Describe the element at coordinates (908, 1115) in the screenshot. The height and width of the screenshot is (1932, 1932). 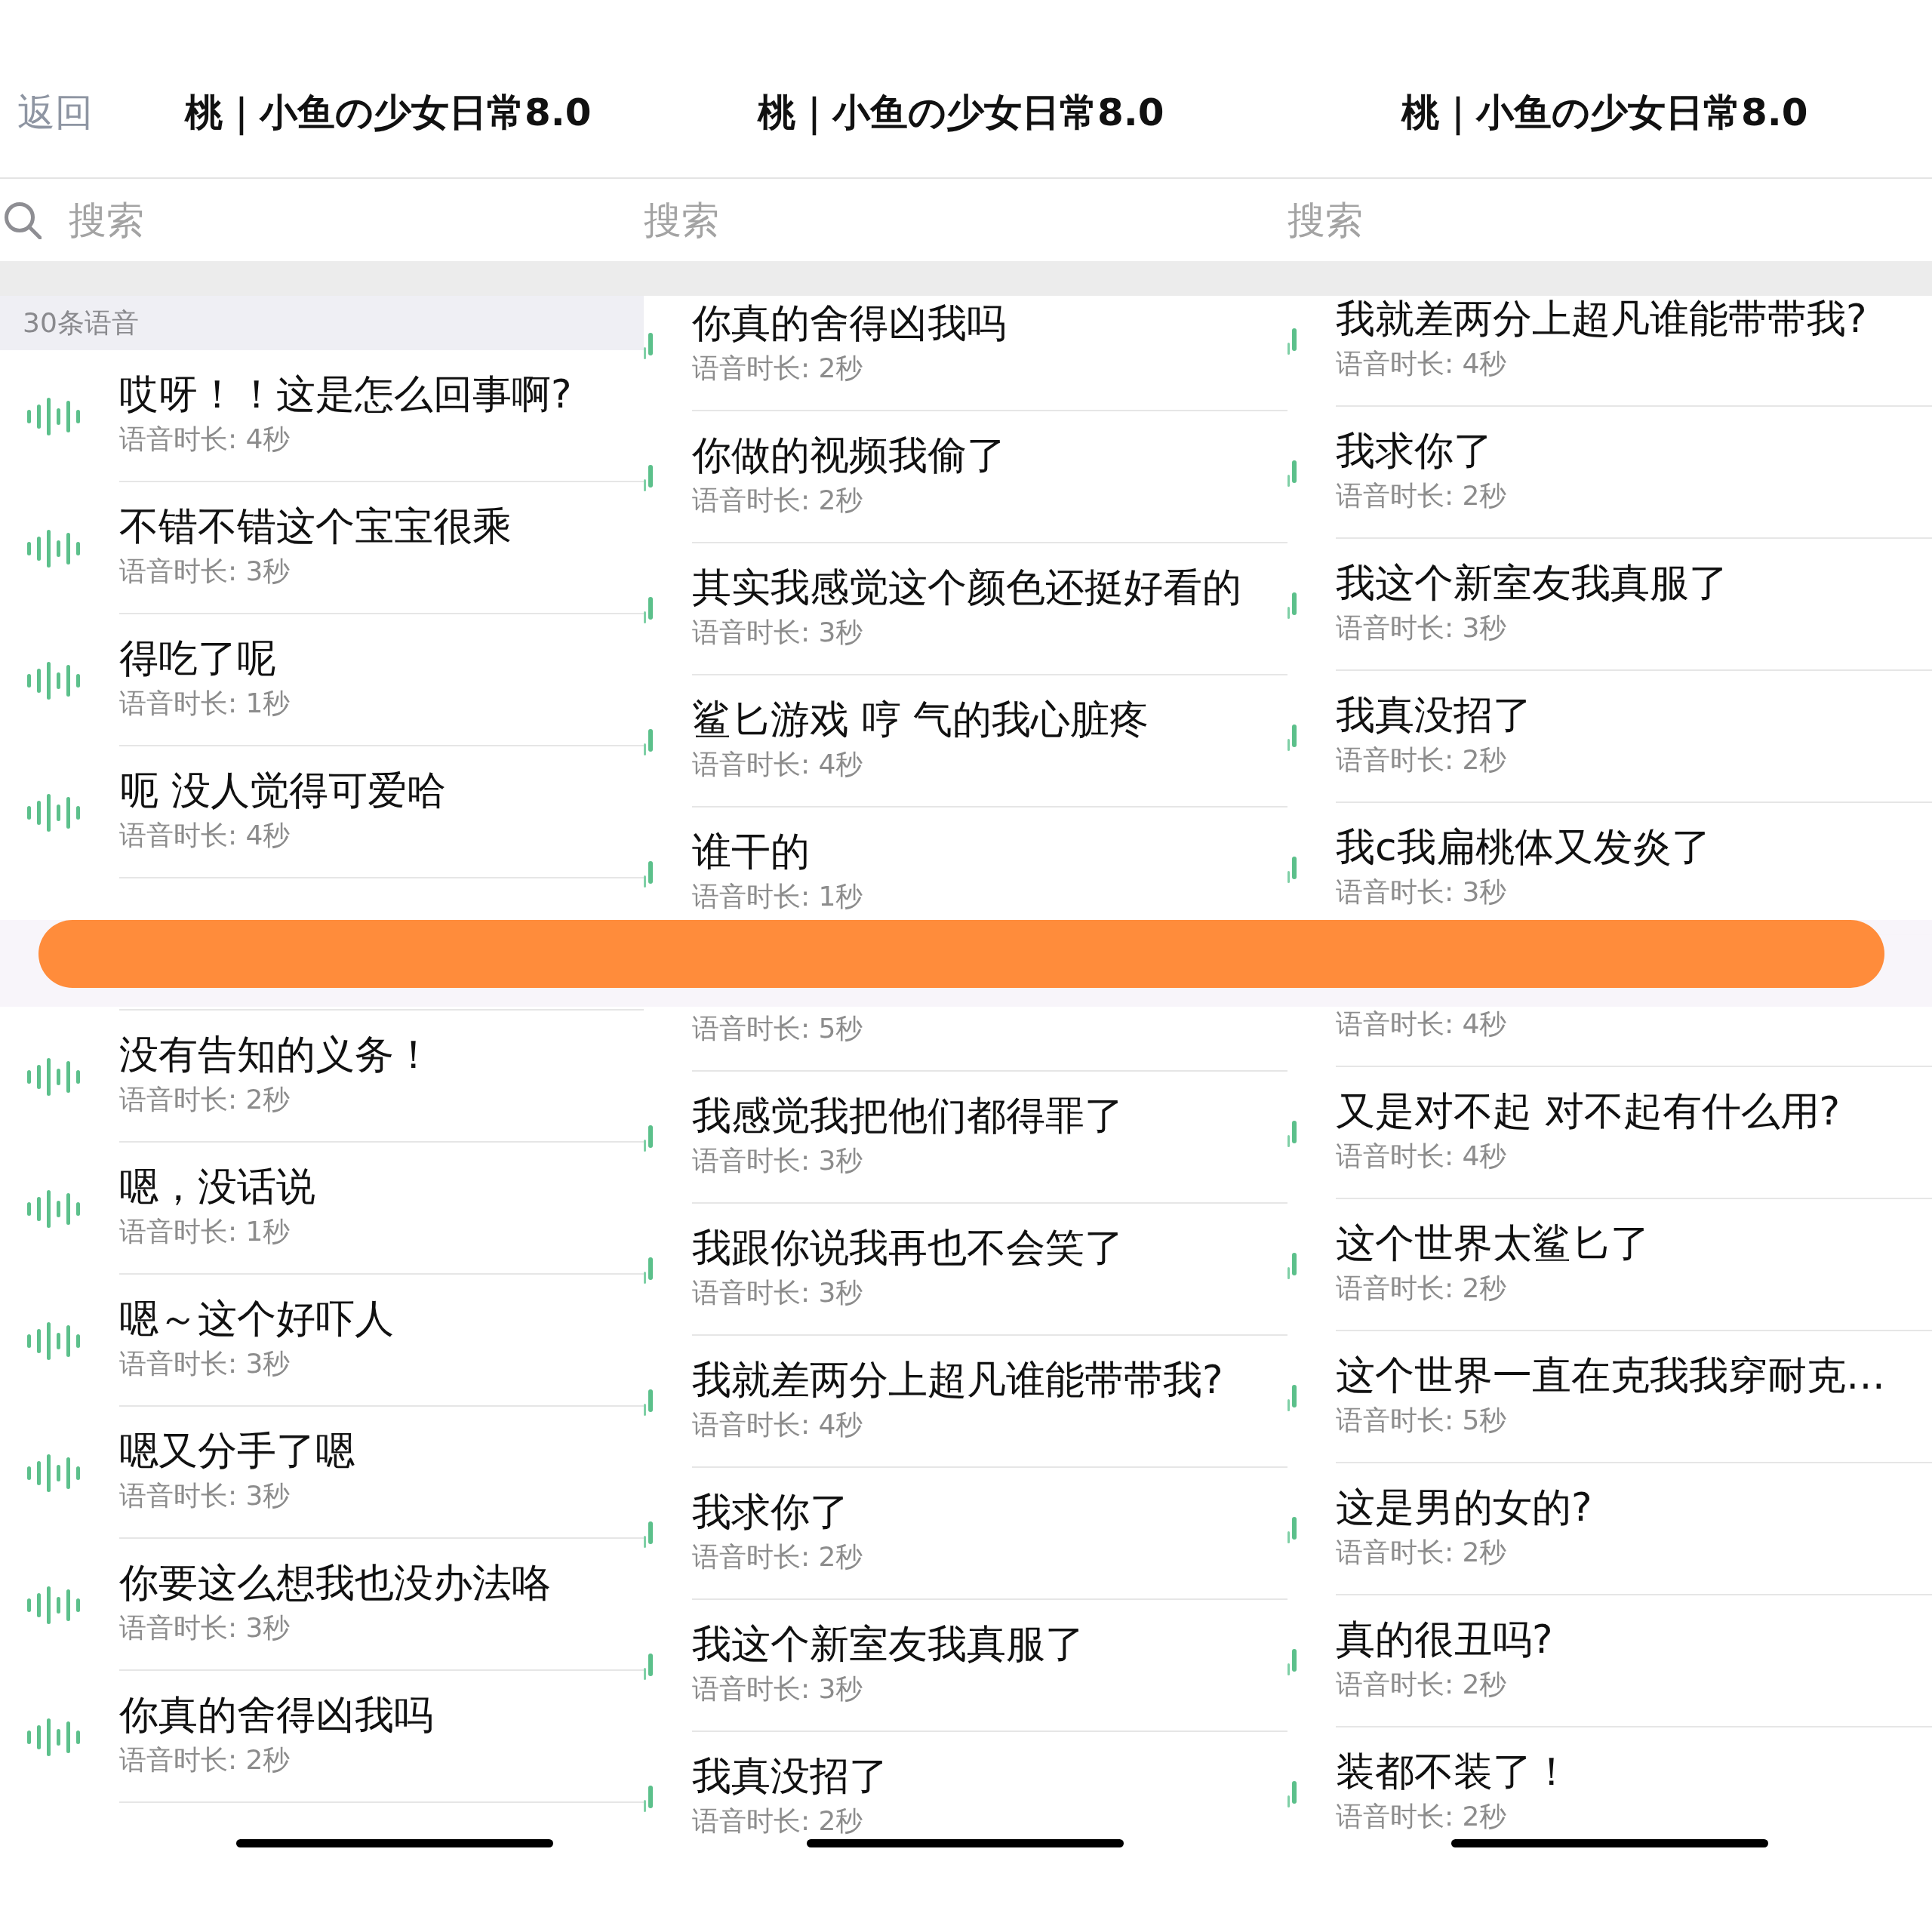
I see `voice-message-title: 我感觉我把他们都得罪了` at that location.